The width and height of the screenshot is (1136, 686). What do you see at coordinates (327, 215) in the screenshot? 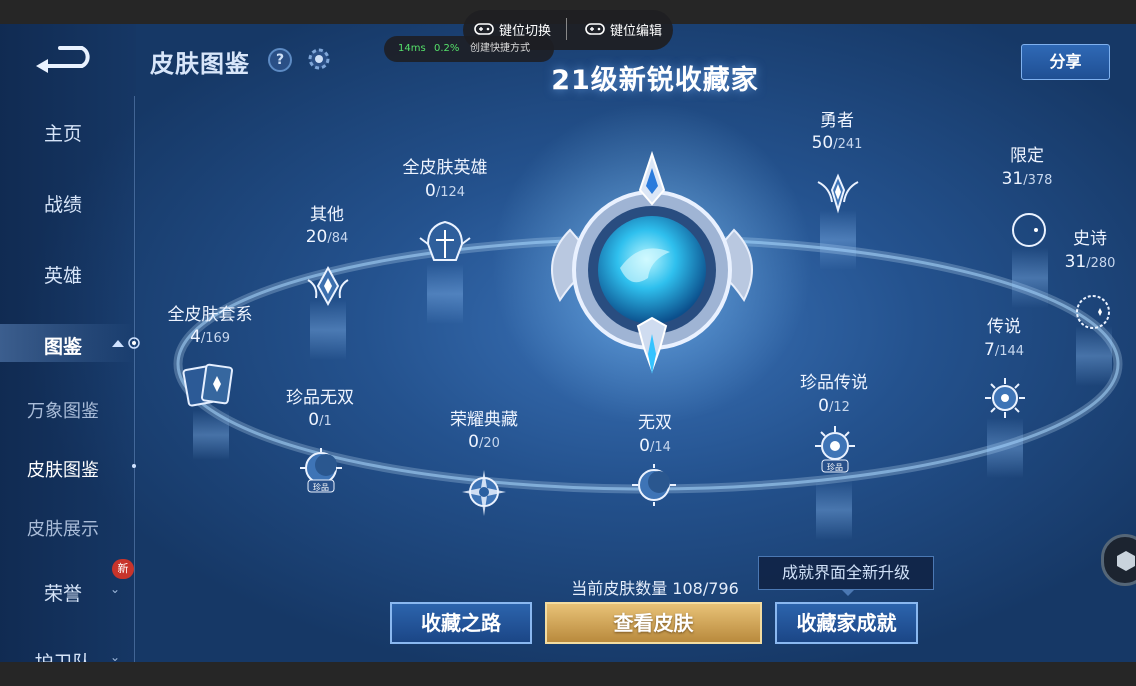
I see `node-label-other: 其他` at bounding box center [327, 215].